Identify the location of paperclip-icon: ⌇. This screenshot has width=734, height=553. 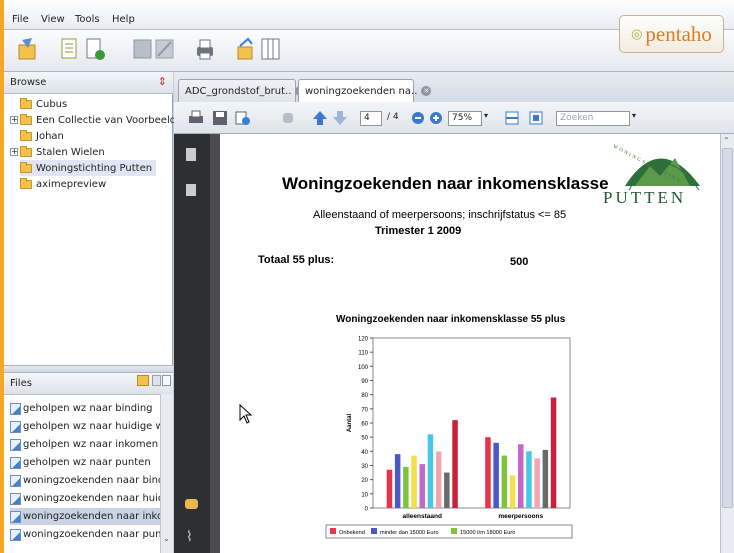
(189, 537).